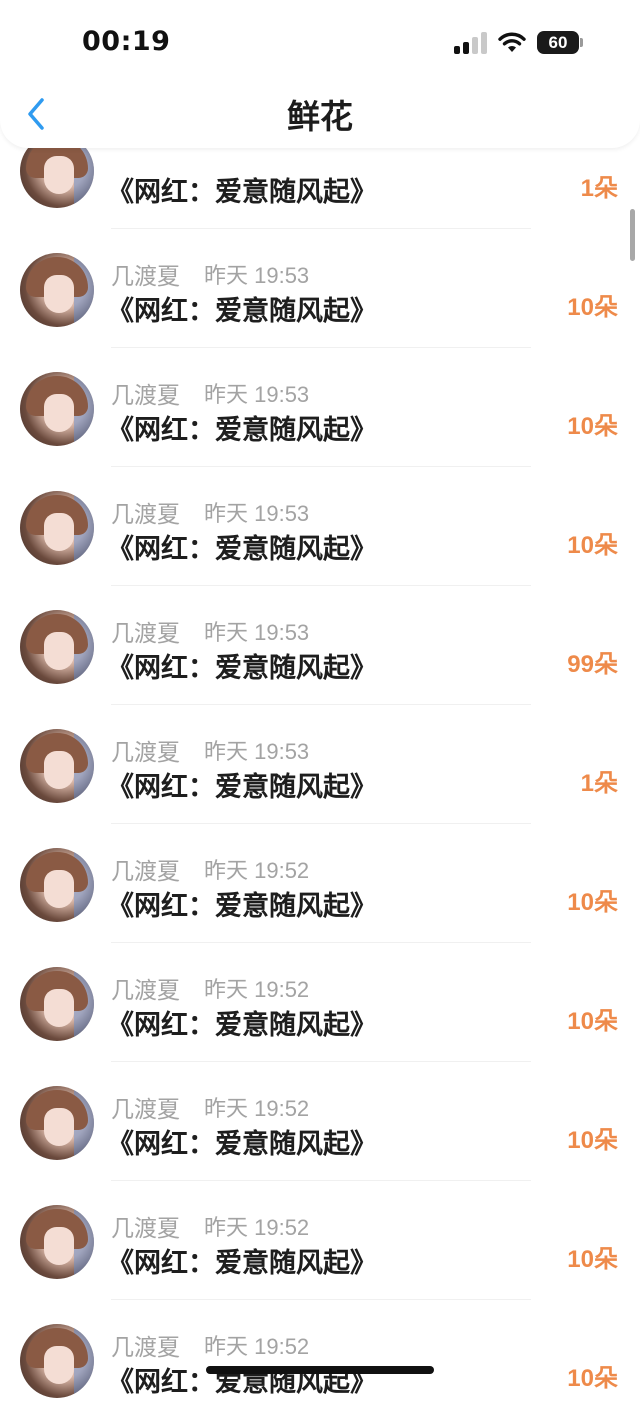  Describe the element at coordinates (512, 42) in the screenshot. I see `wifi-icon` at that location.